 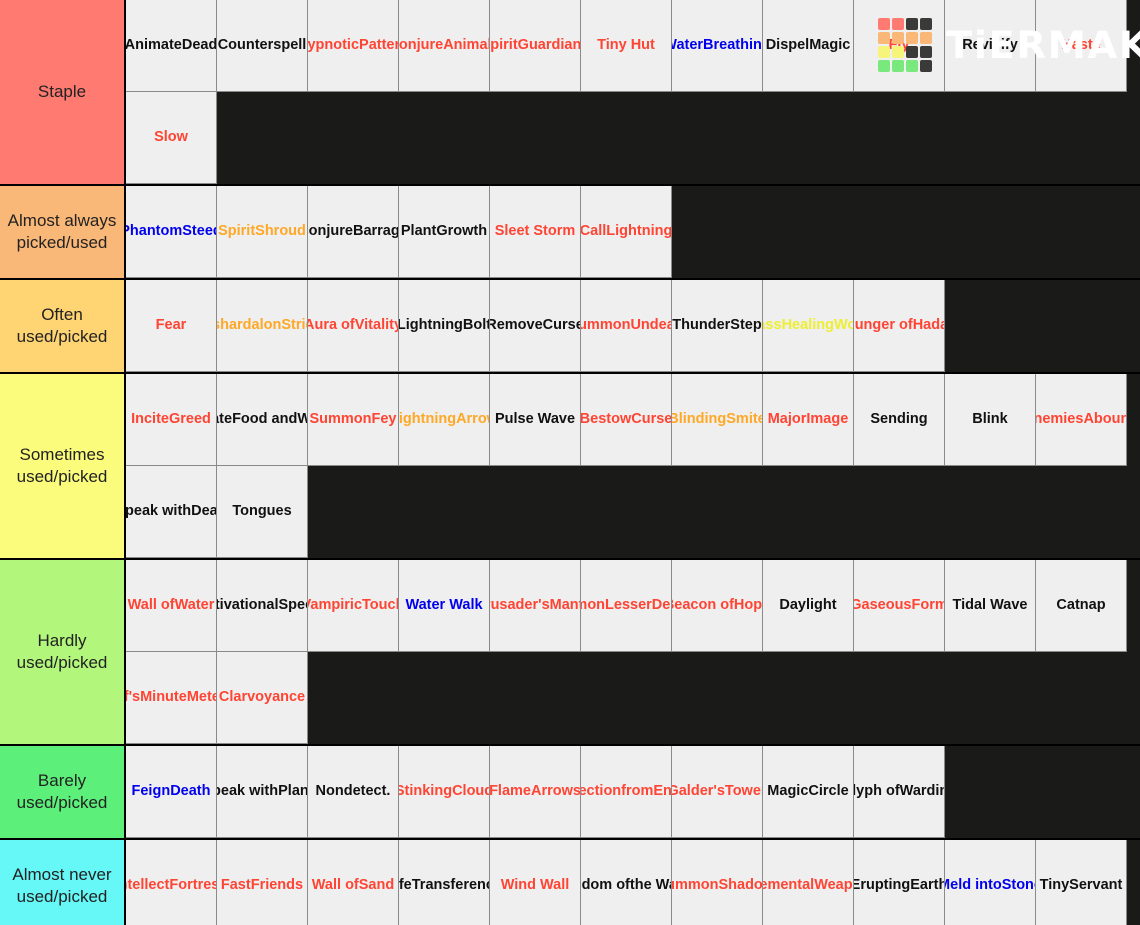 I want to click on tier-item-tile: Animate Dead, so click(x=171, y=46).